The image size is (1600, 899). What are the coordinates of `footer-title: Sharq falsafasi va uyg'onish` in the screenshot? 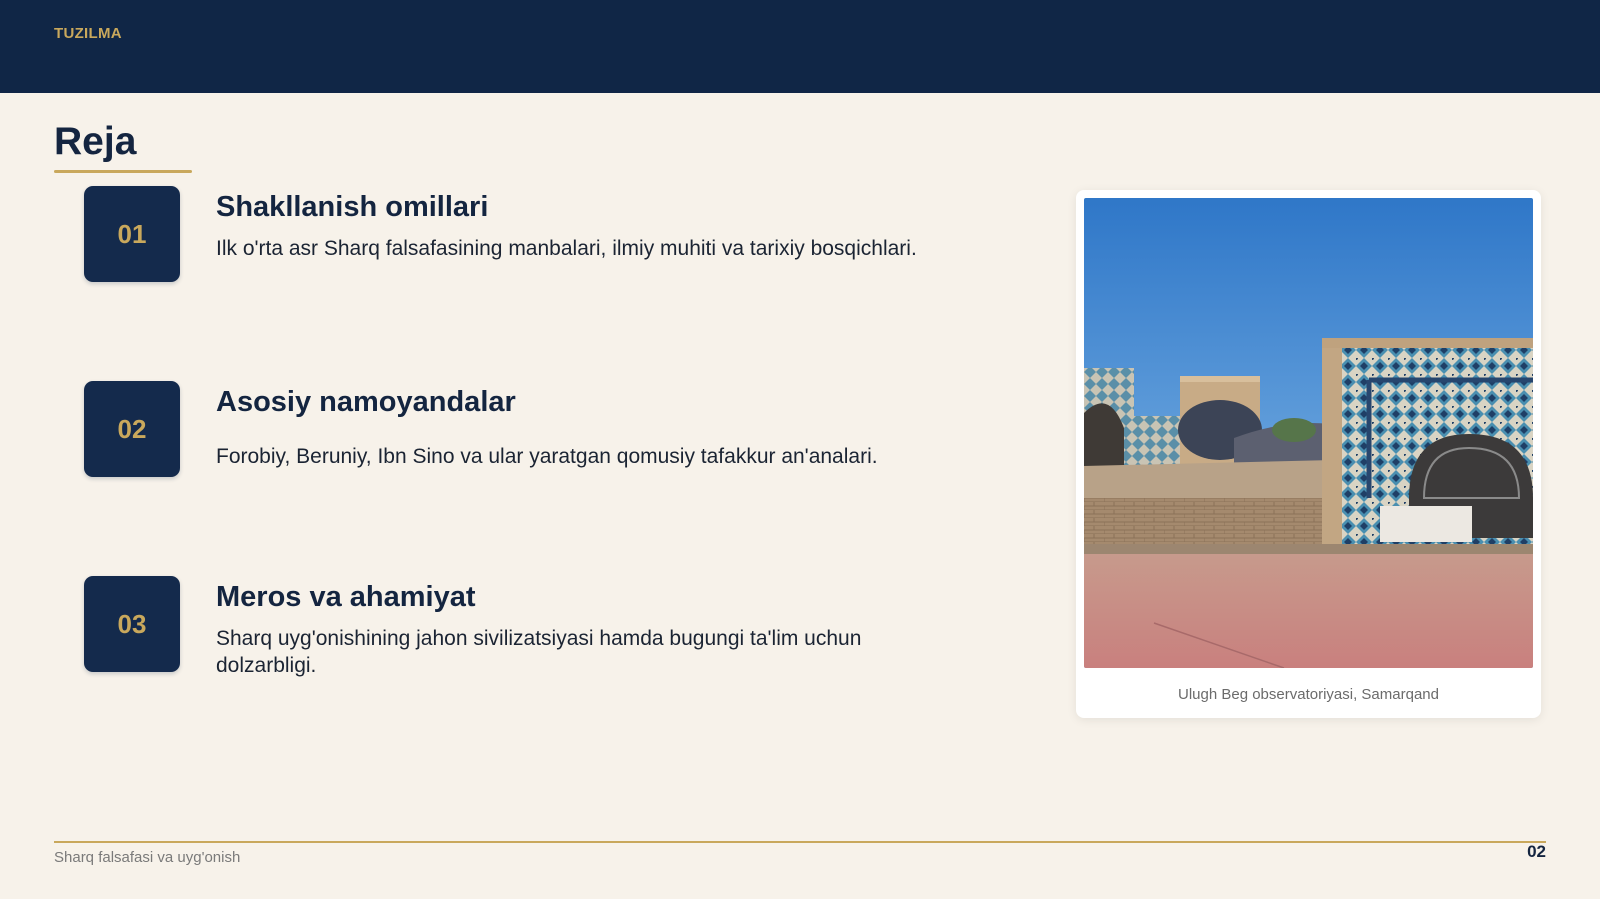 It's located at (147, 857).